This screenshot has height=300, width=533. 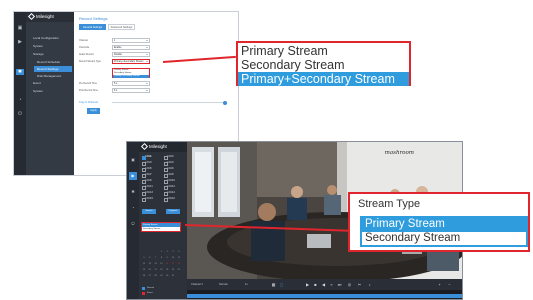 I want to click on menu-item-record-schedule: Record Schedule, so click(x=53, y=62).